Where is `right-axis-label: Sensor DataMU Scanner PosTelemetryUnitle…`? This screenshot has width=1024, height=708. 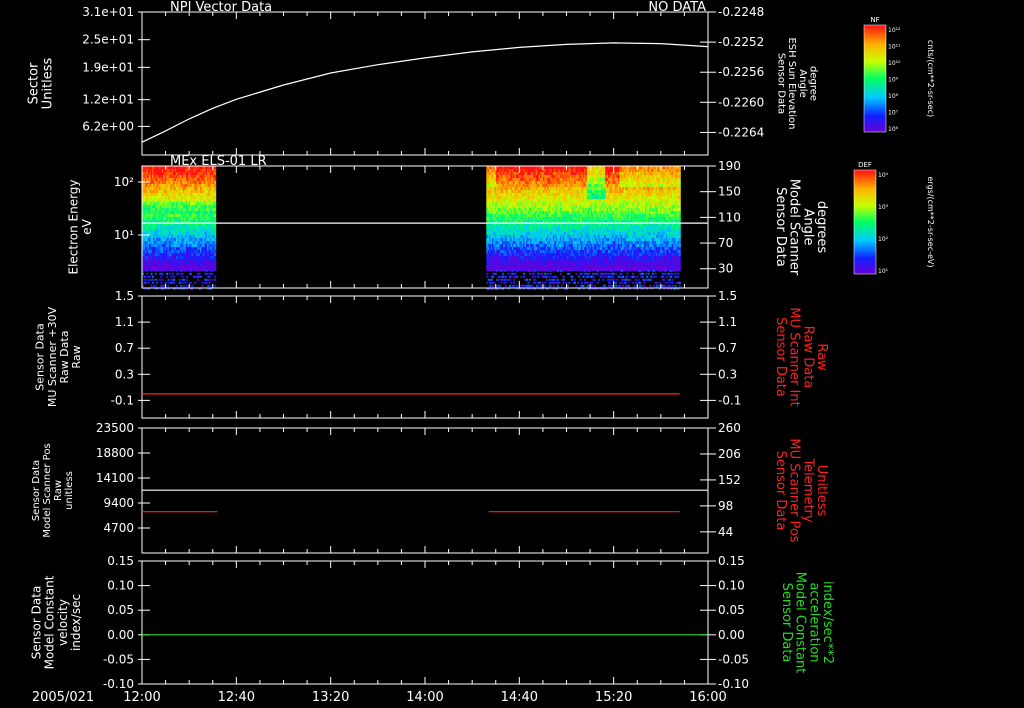 right-axis-label: Sensor DataMU Scanner PosTelemetryUnitle… is located at coordinates (801, 490).